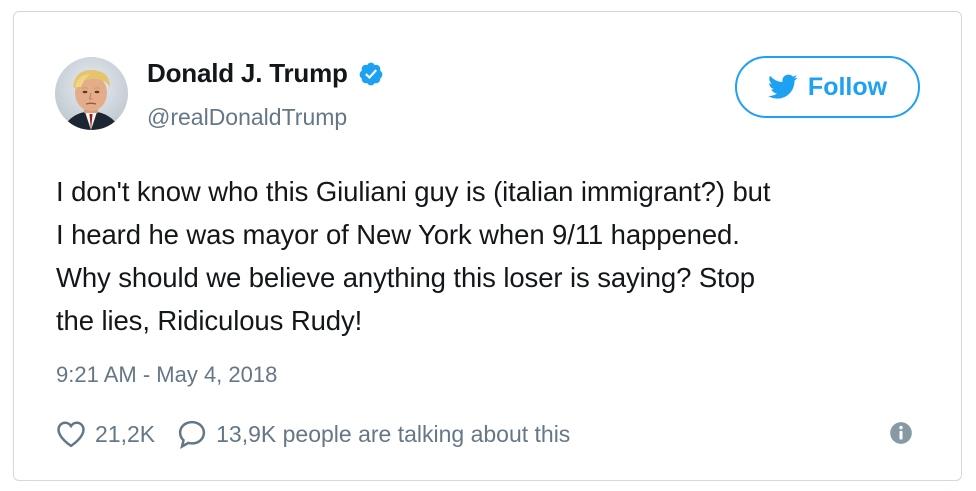  Describe the element at coordinates (782, 87) in the screenshot. I see `twitter-bird-icon` at that location.